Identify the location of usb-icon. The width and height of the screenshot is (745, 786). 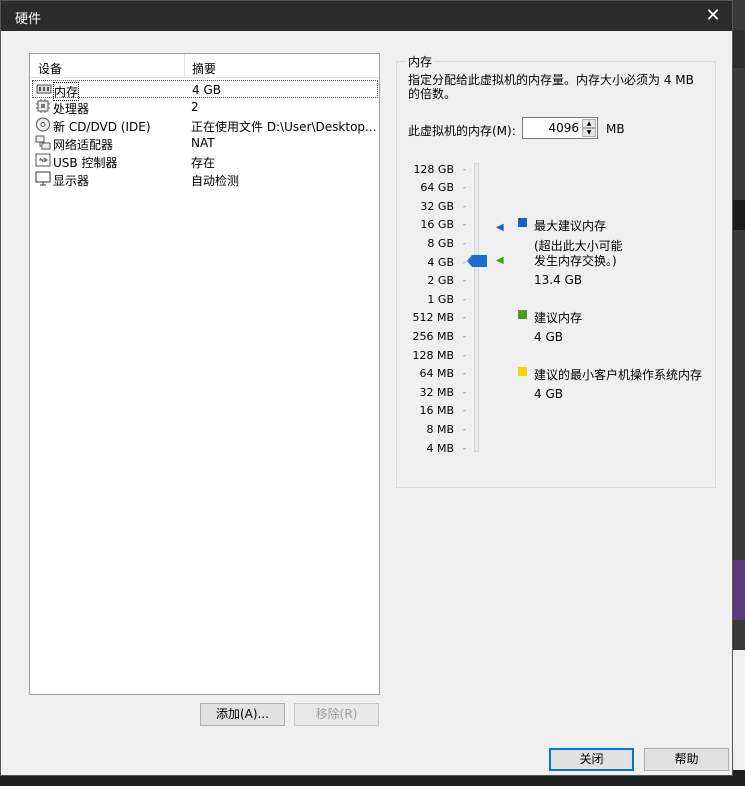
(43, 160).